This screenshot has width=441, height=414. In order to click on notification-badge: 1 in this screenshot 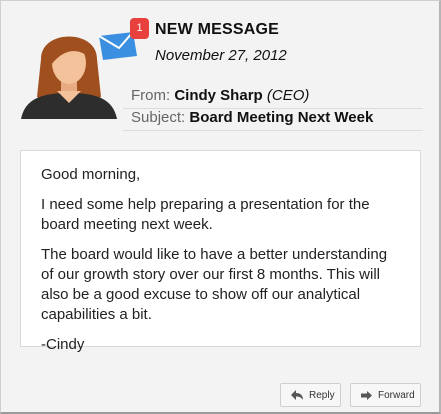, I will do `click(139, 28)`.